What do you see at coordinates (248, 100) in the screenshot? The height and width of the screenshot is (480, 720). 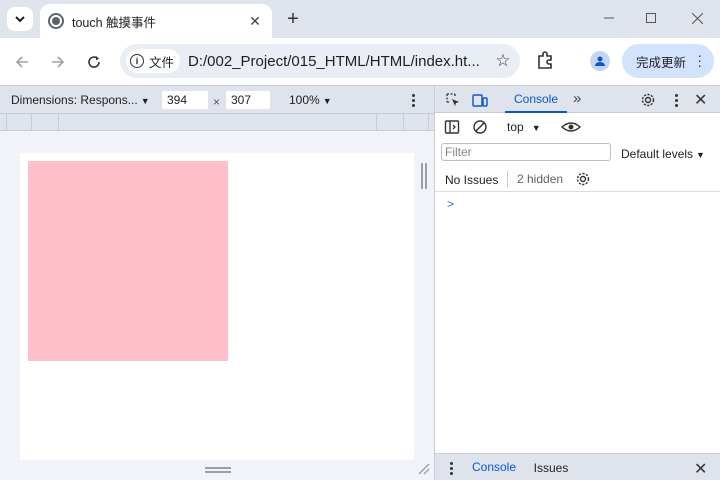 I see `height-input` at bounding box center [248, 100].